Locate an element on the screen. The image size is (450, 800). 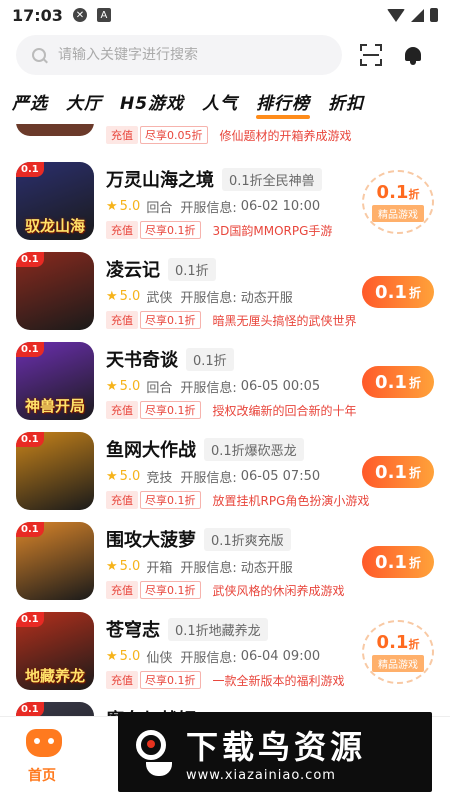
game-name: 苍穹志 is located at coordinates (133, 630).